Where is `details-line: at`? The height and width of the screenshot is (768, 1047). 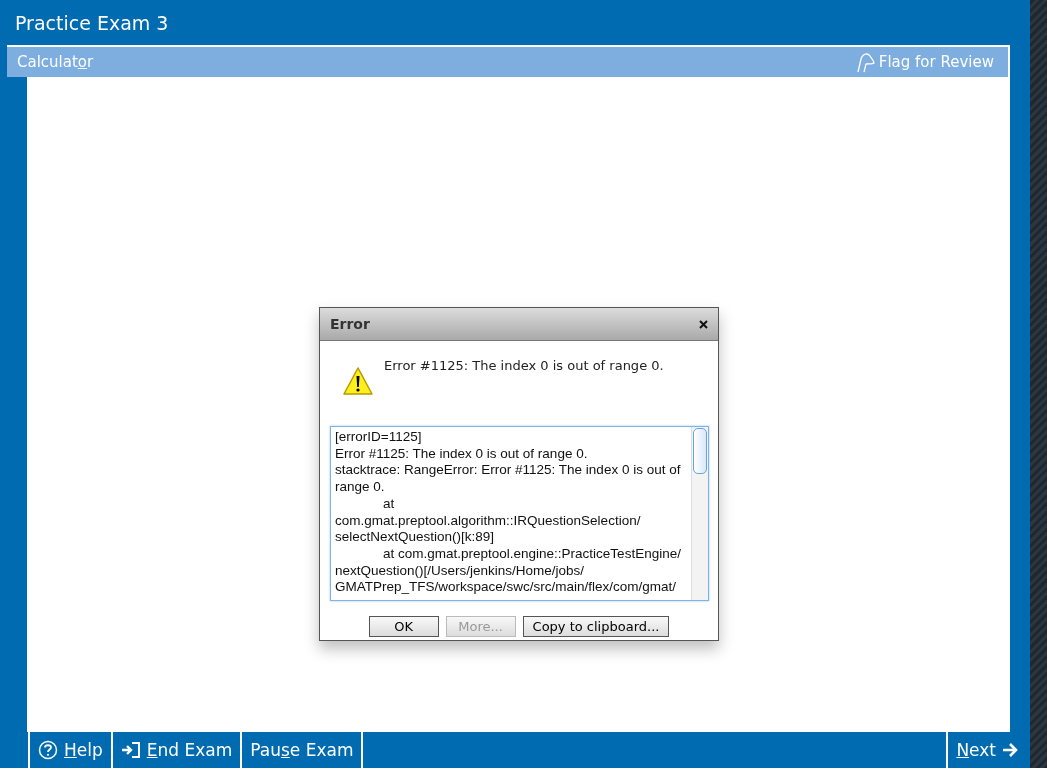 details-line: at is located at coordinates (389, 504).